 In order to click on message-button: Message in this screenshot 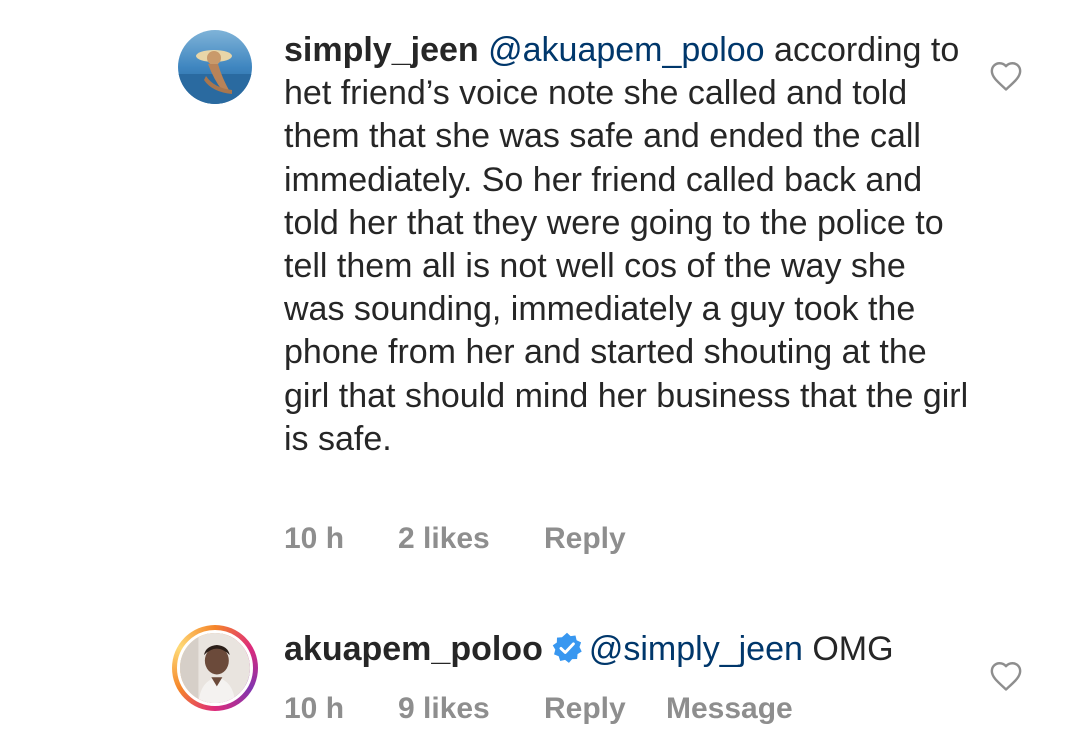, I will do `click(729, 709)`.